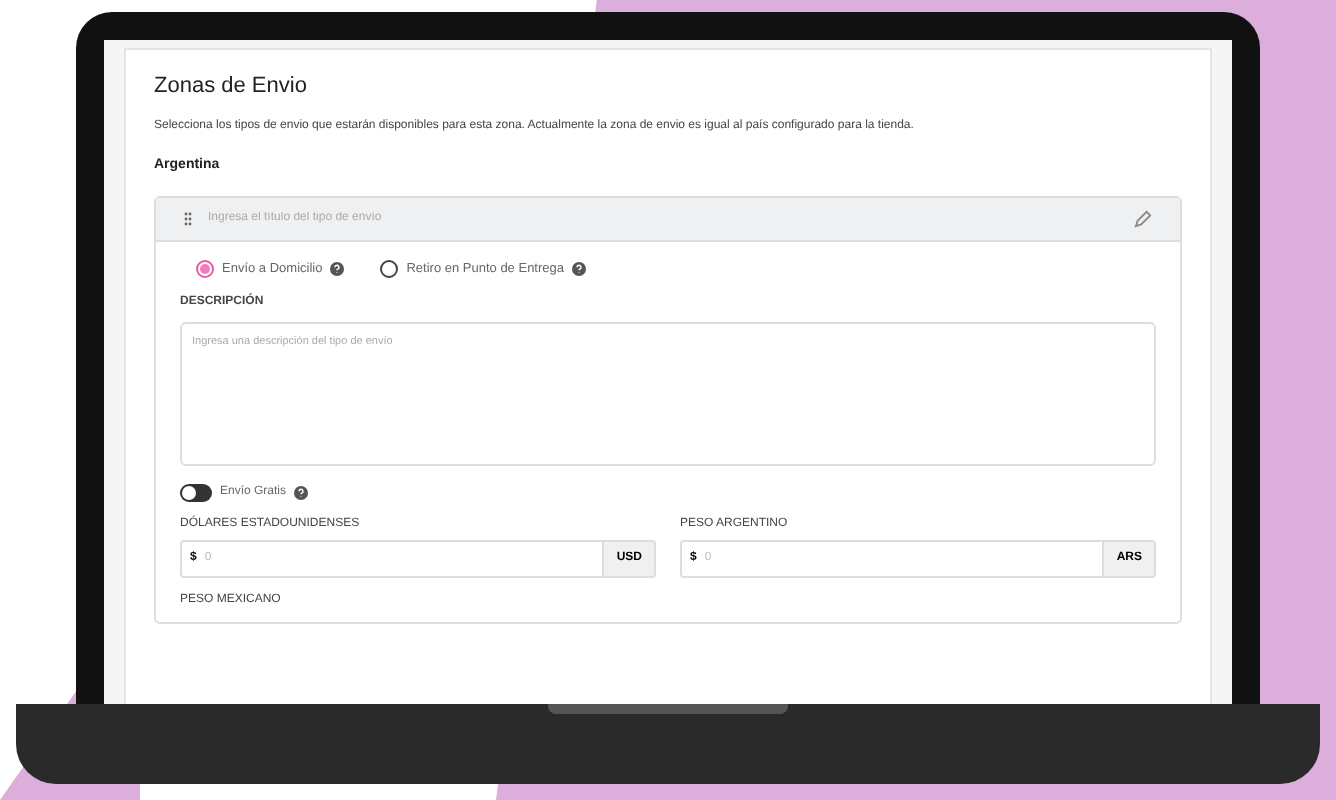  I want to click on drag-handle-icon, so click(188, 219).